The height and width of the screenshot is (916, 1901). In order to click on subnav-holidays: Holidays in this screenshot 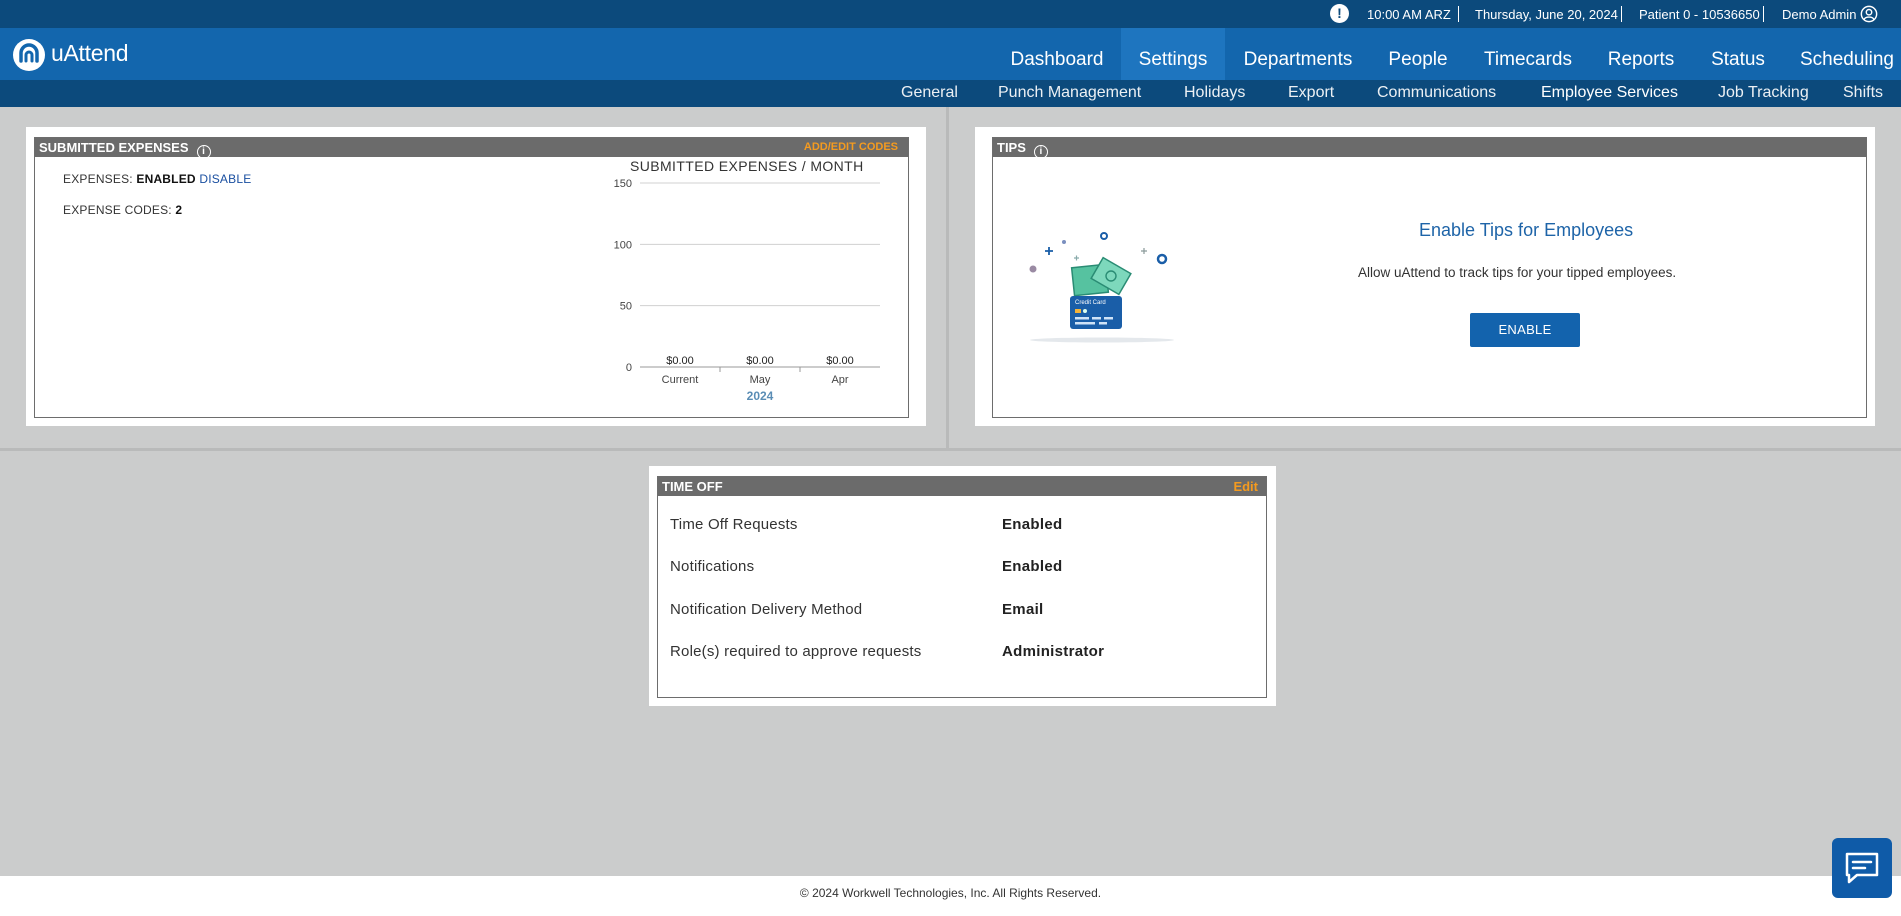, I will do `click(1214, 93)`.